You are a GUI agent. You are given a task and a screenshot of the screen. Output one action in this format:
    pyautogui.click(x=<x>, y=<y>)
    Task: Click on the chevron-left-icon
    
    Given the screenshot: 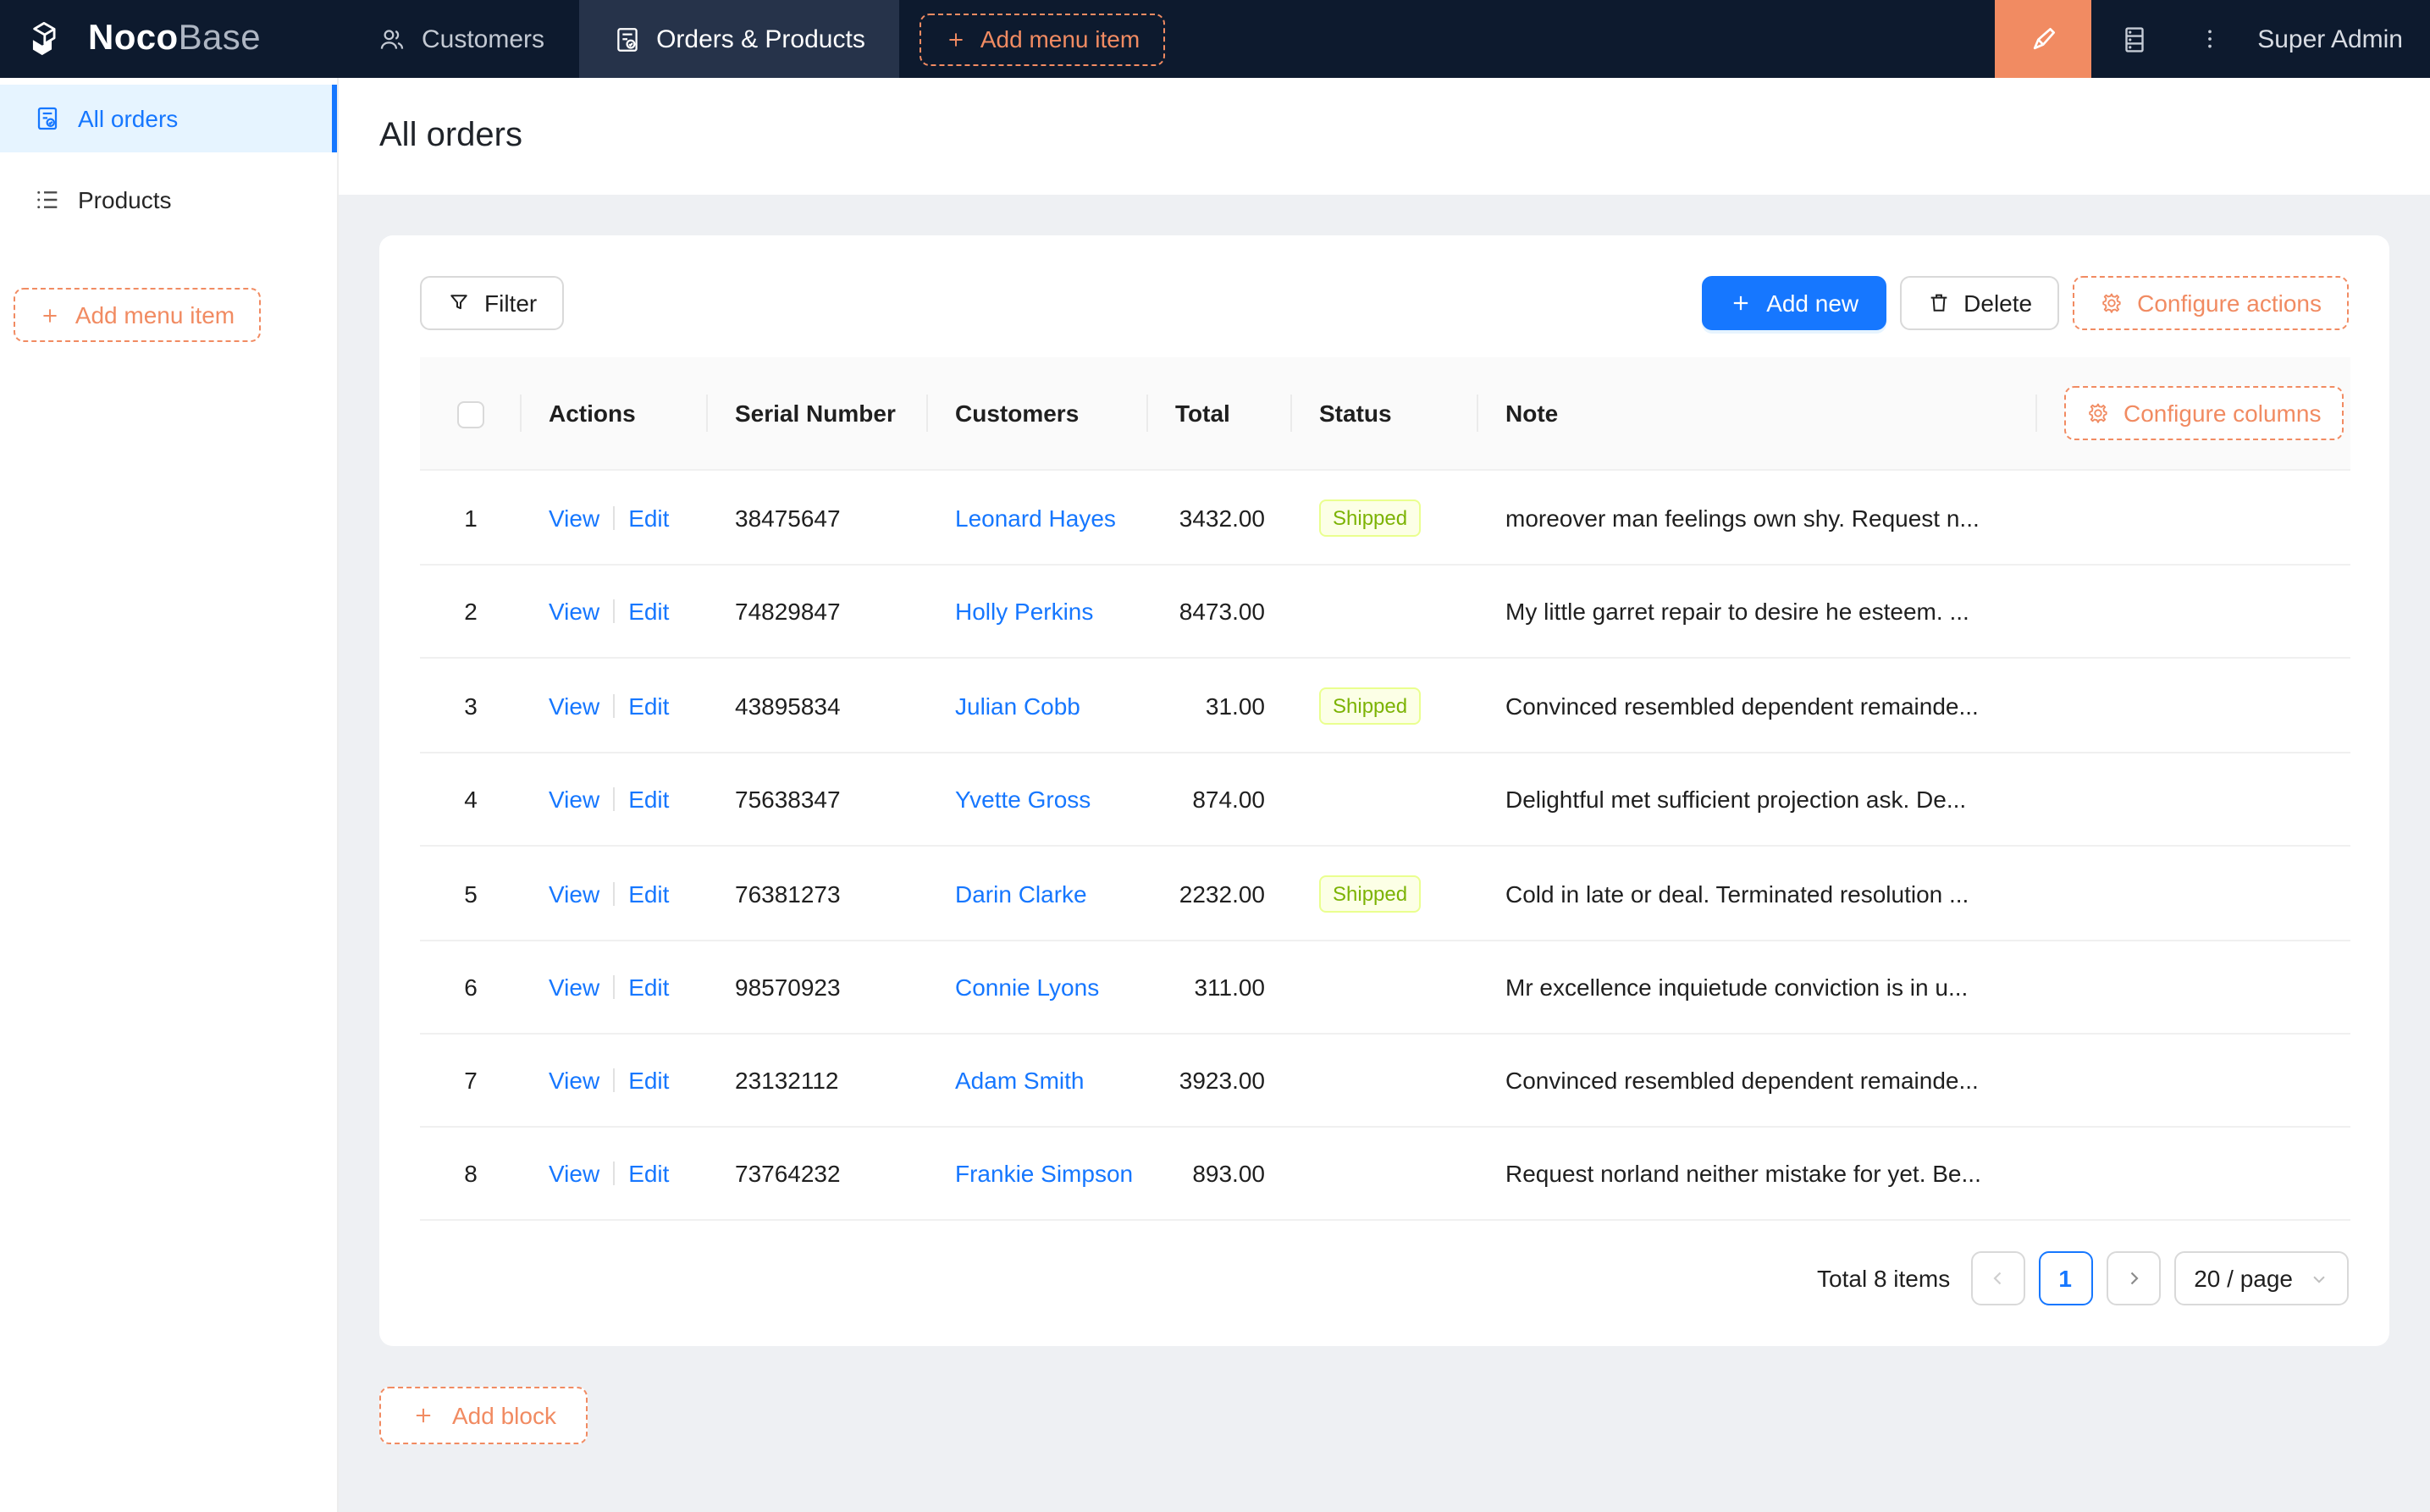 What is the action you would take?
    pyautogui.click(x=1998, y=1278)
    